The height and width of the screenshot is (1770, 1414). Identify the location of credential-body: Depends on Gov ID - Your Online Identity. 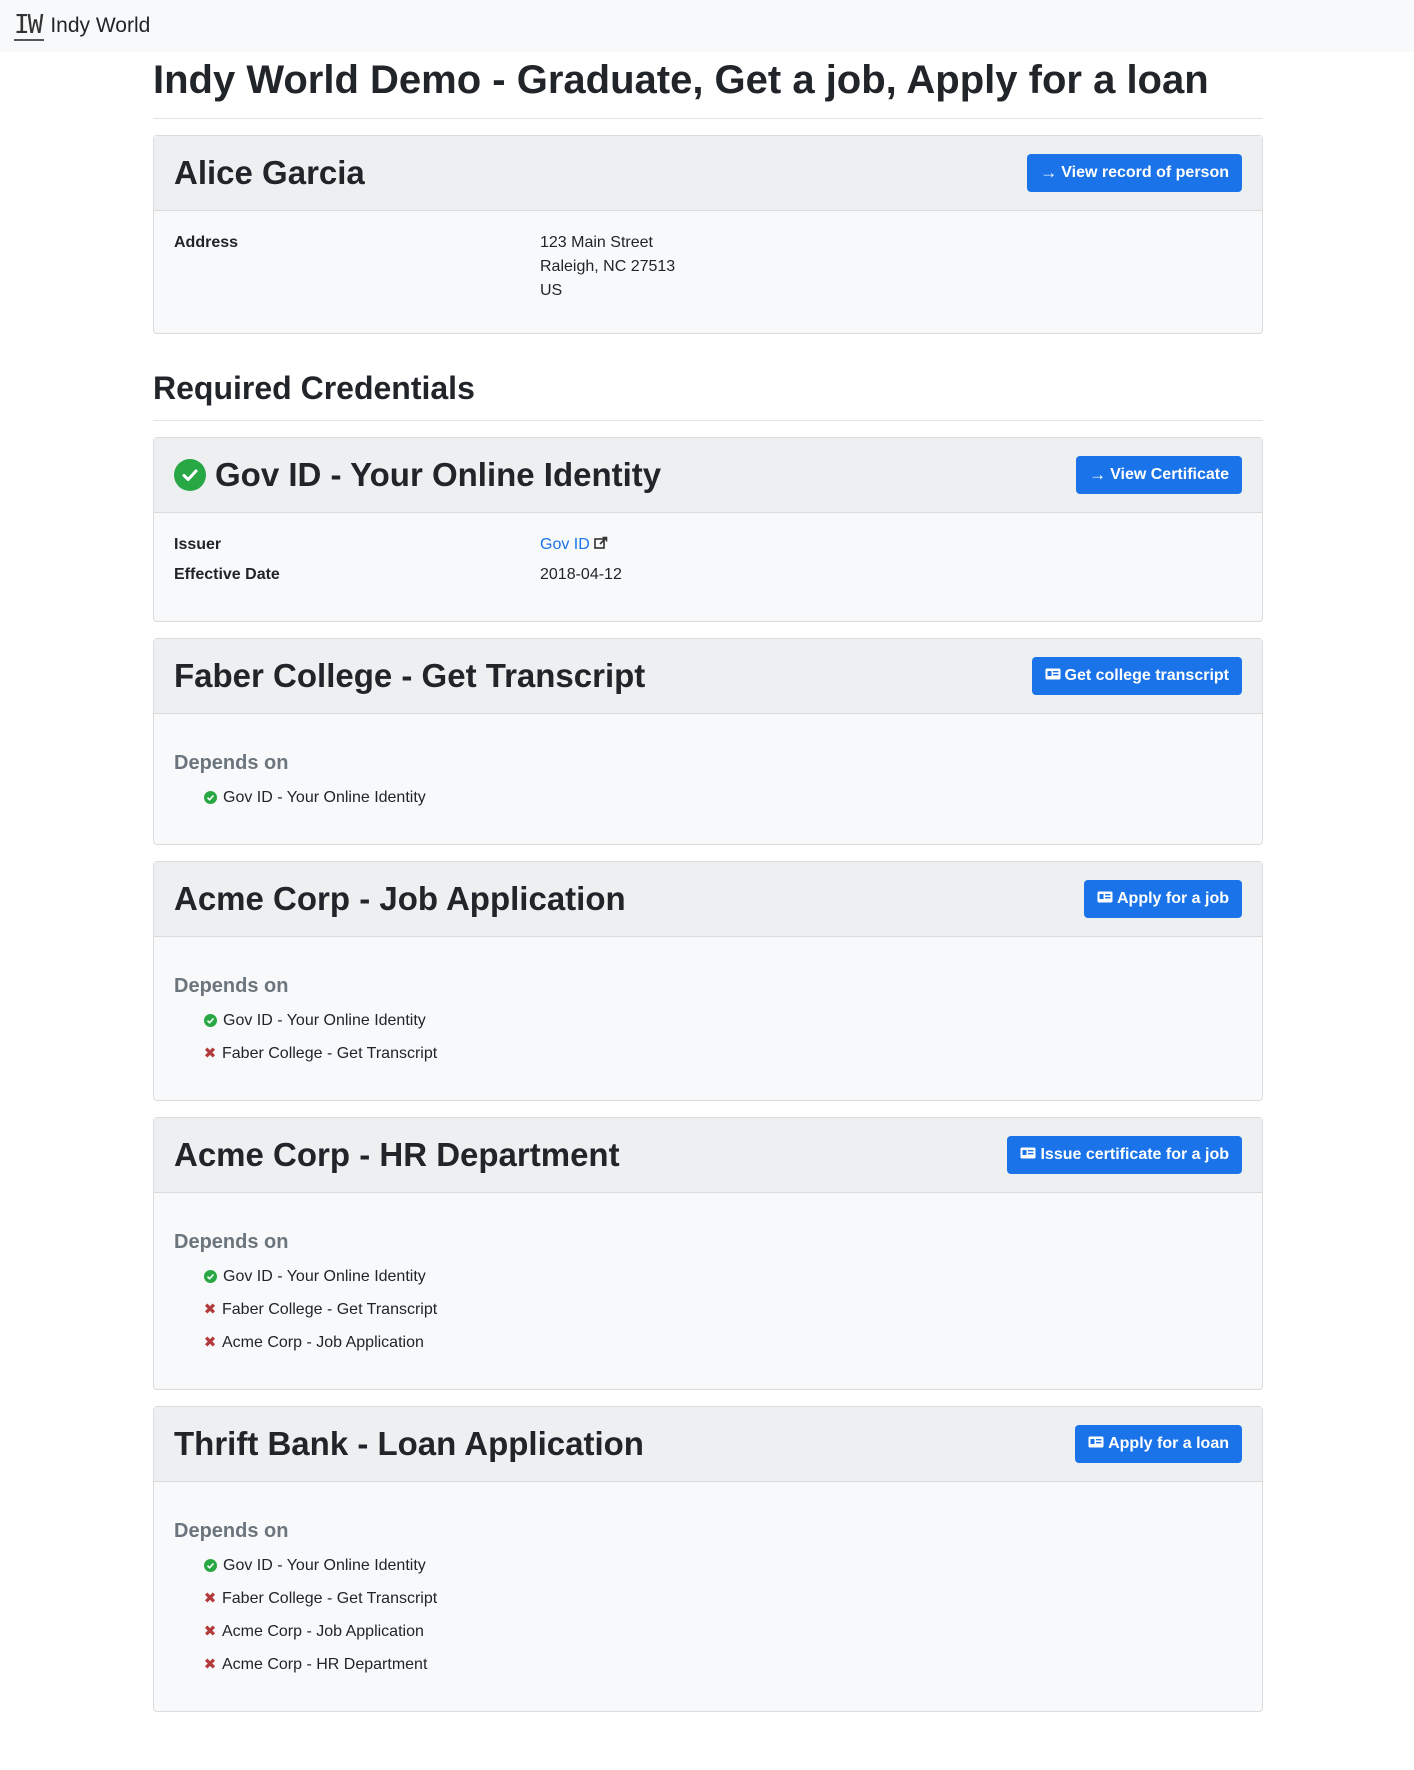
(708, 779).